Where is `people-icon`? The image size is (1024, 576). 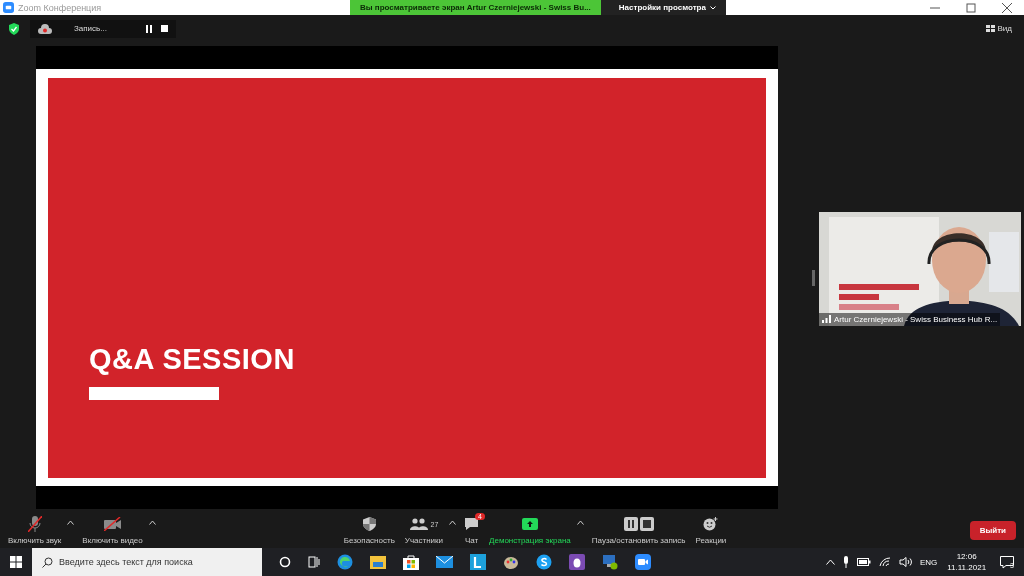
people-icon is located at coordinates (418, 524).